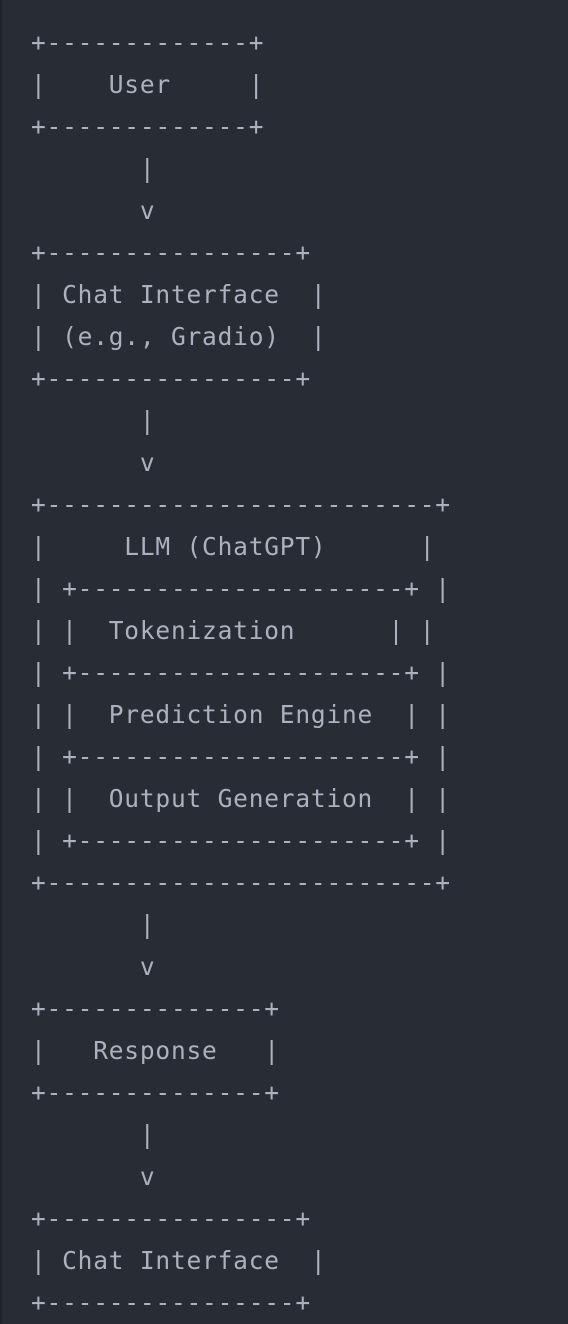 The height and width of the screenshot is (1324, 568). What do you see at coordinates (233, 546) in the screenshot?
I see `diagram-line: | LLM (ChatGPT) |` at bounding box center [233, 546].